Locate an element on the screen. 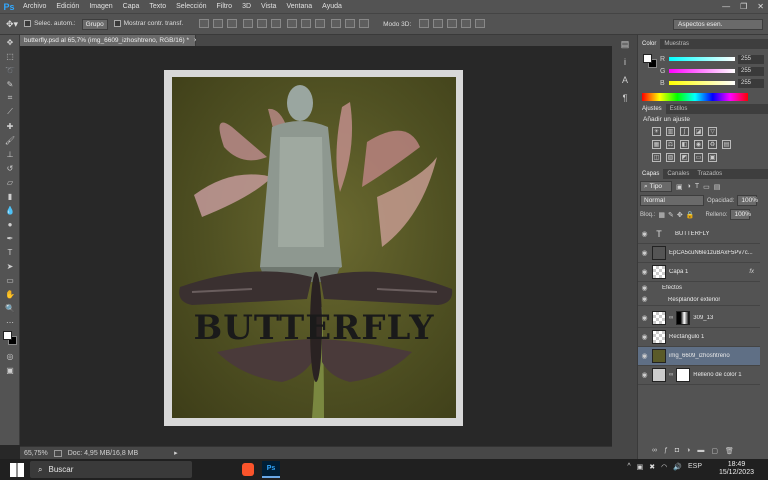 The height and width of the screenshot is (480, 768). history-brush-tool-icon: ↺ is located at coordinates (10, 168).